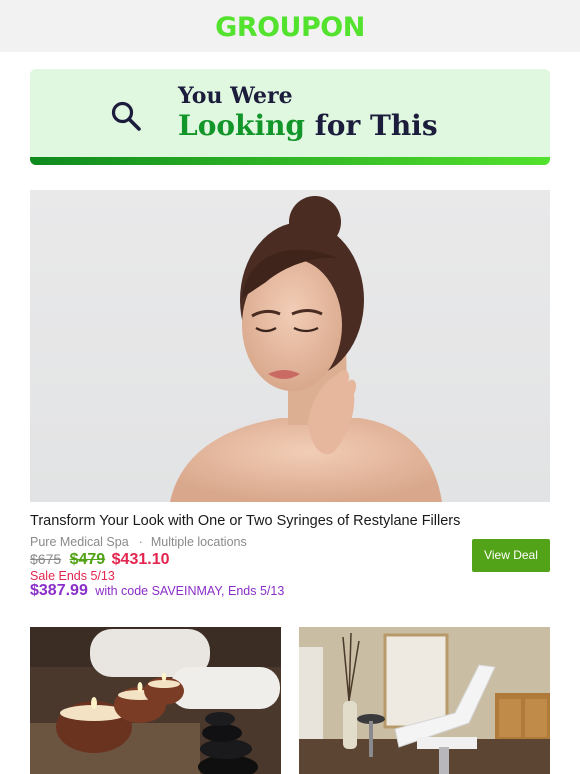 The height and width of the screenshot is (774, 580). I want to click on merchant-name: Pure Medical Spa, so click(79, 542).